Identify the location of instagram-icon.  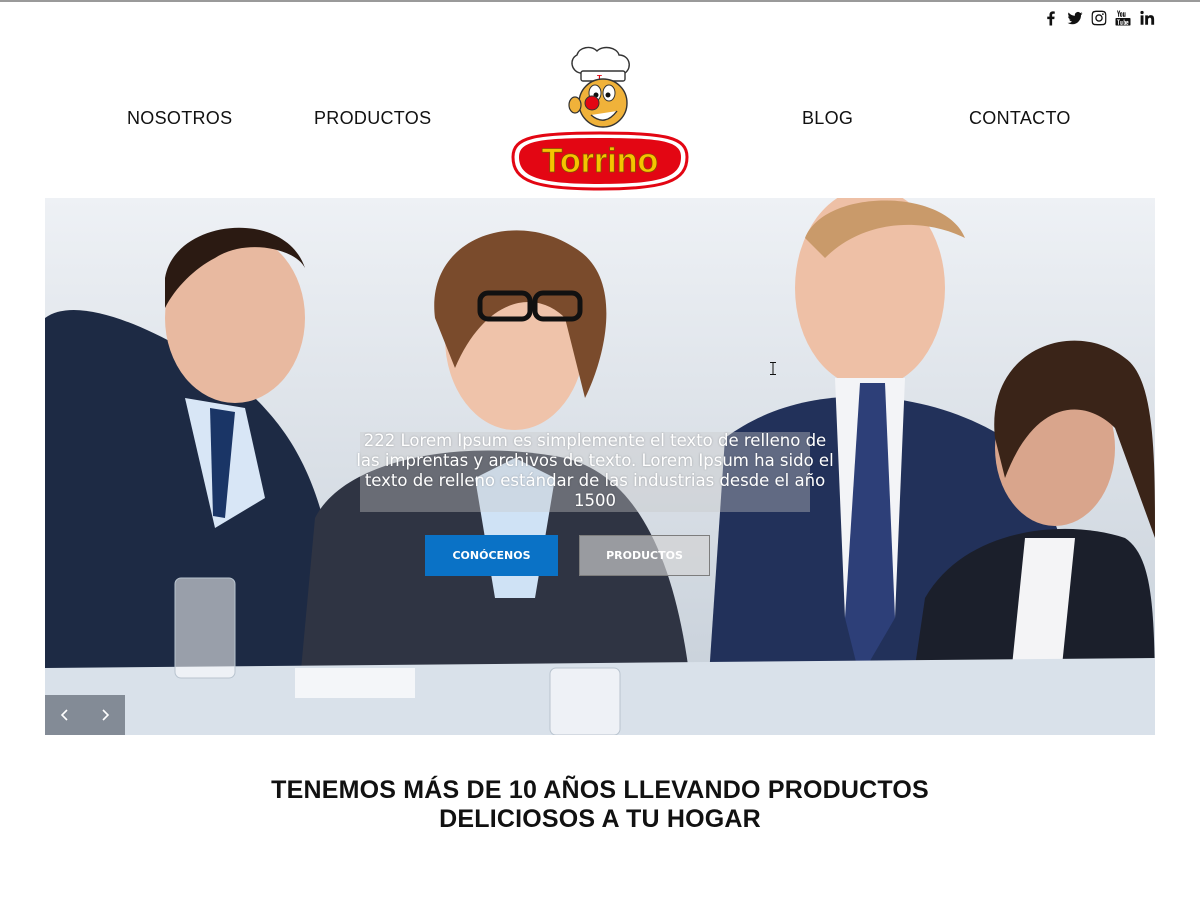
(1099, 18).